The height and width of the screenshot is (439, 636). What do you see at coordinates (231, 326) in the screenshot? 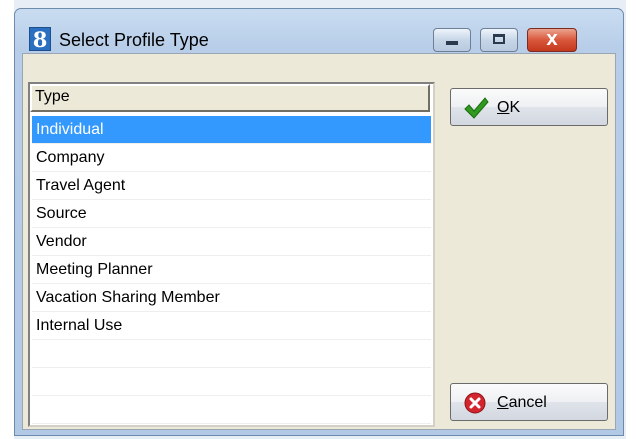
I see `list-item: Internal Use` at bounding box center [231, 326].